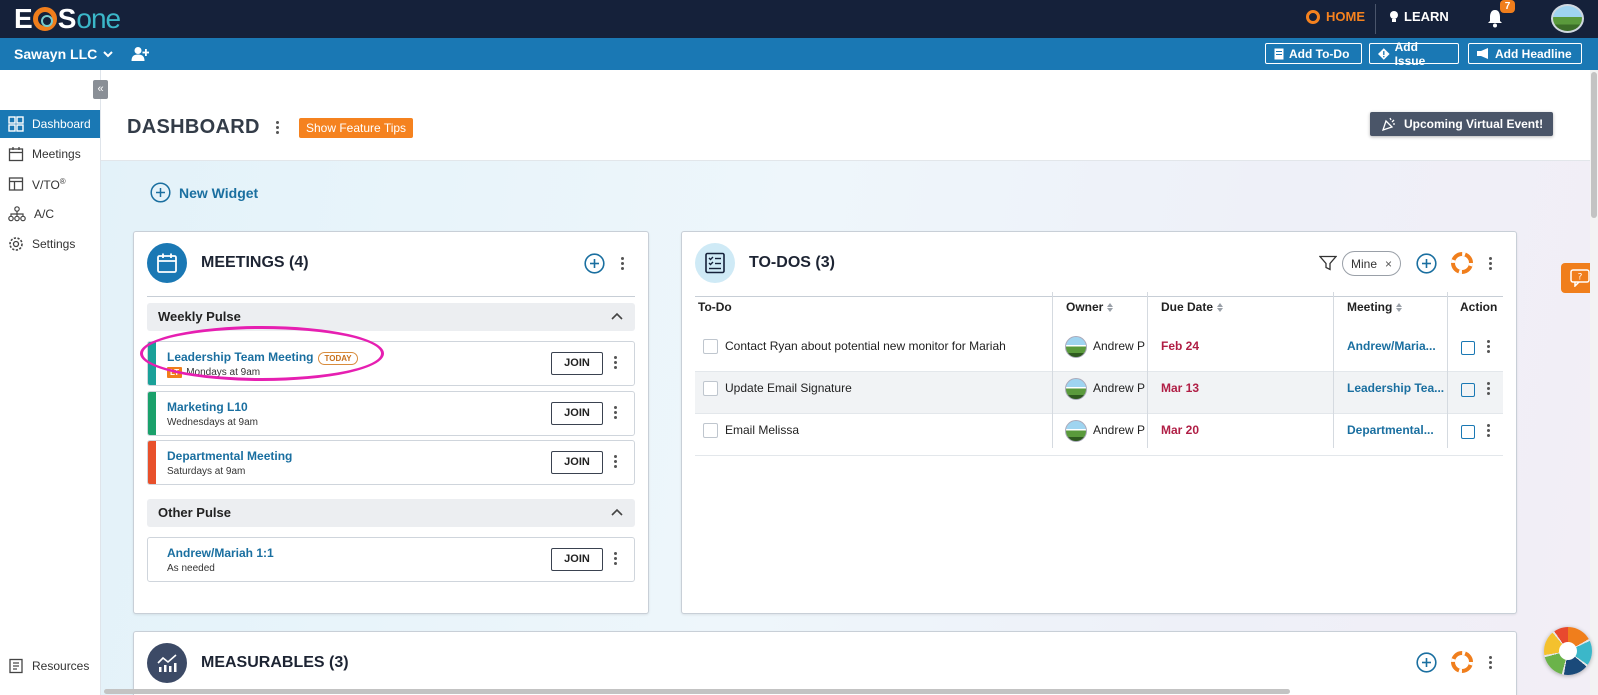 Image resolution: width=1598 pixels, height=695 pixels. Describe the element at coordinates (50, 214) in the screenshot. I see `sidebar-item-ac: A/C` at that location.